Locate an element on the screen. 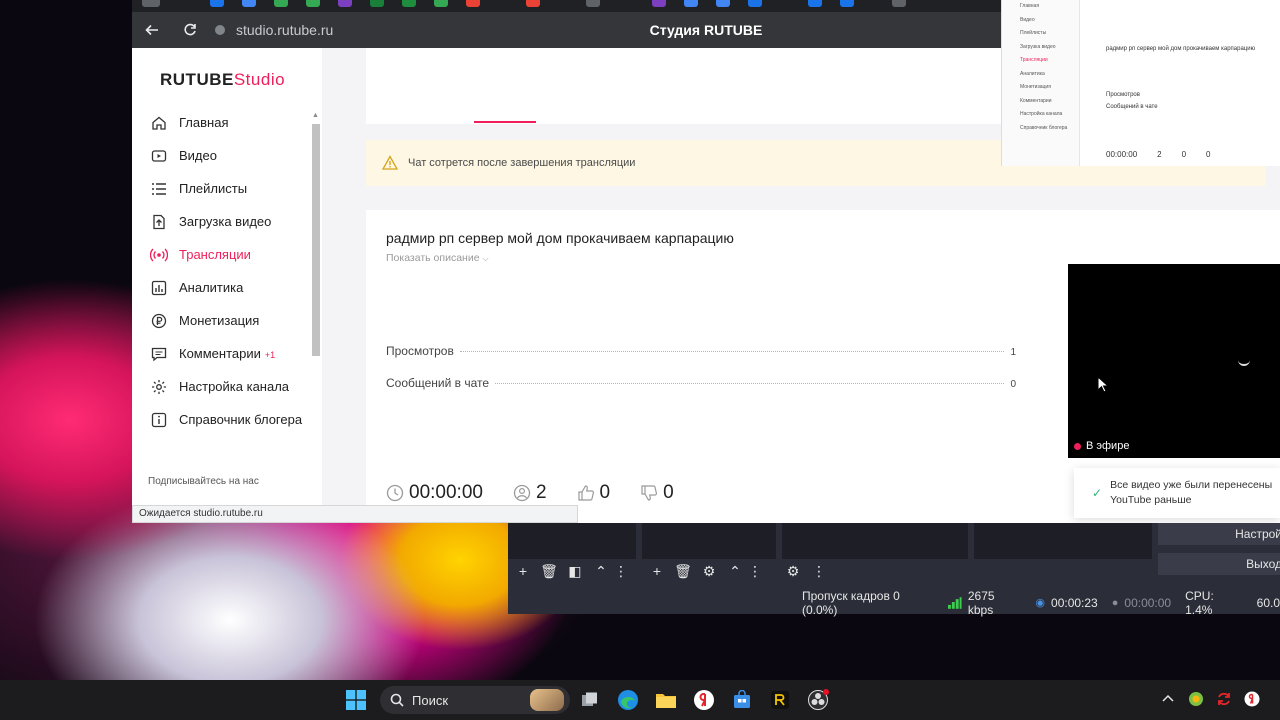 Image resolution: width=1280 pixels, height=720 pixels. cpu-usage-text: CPU: 1.4% is located at coordinates (1199, 602).